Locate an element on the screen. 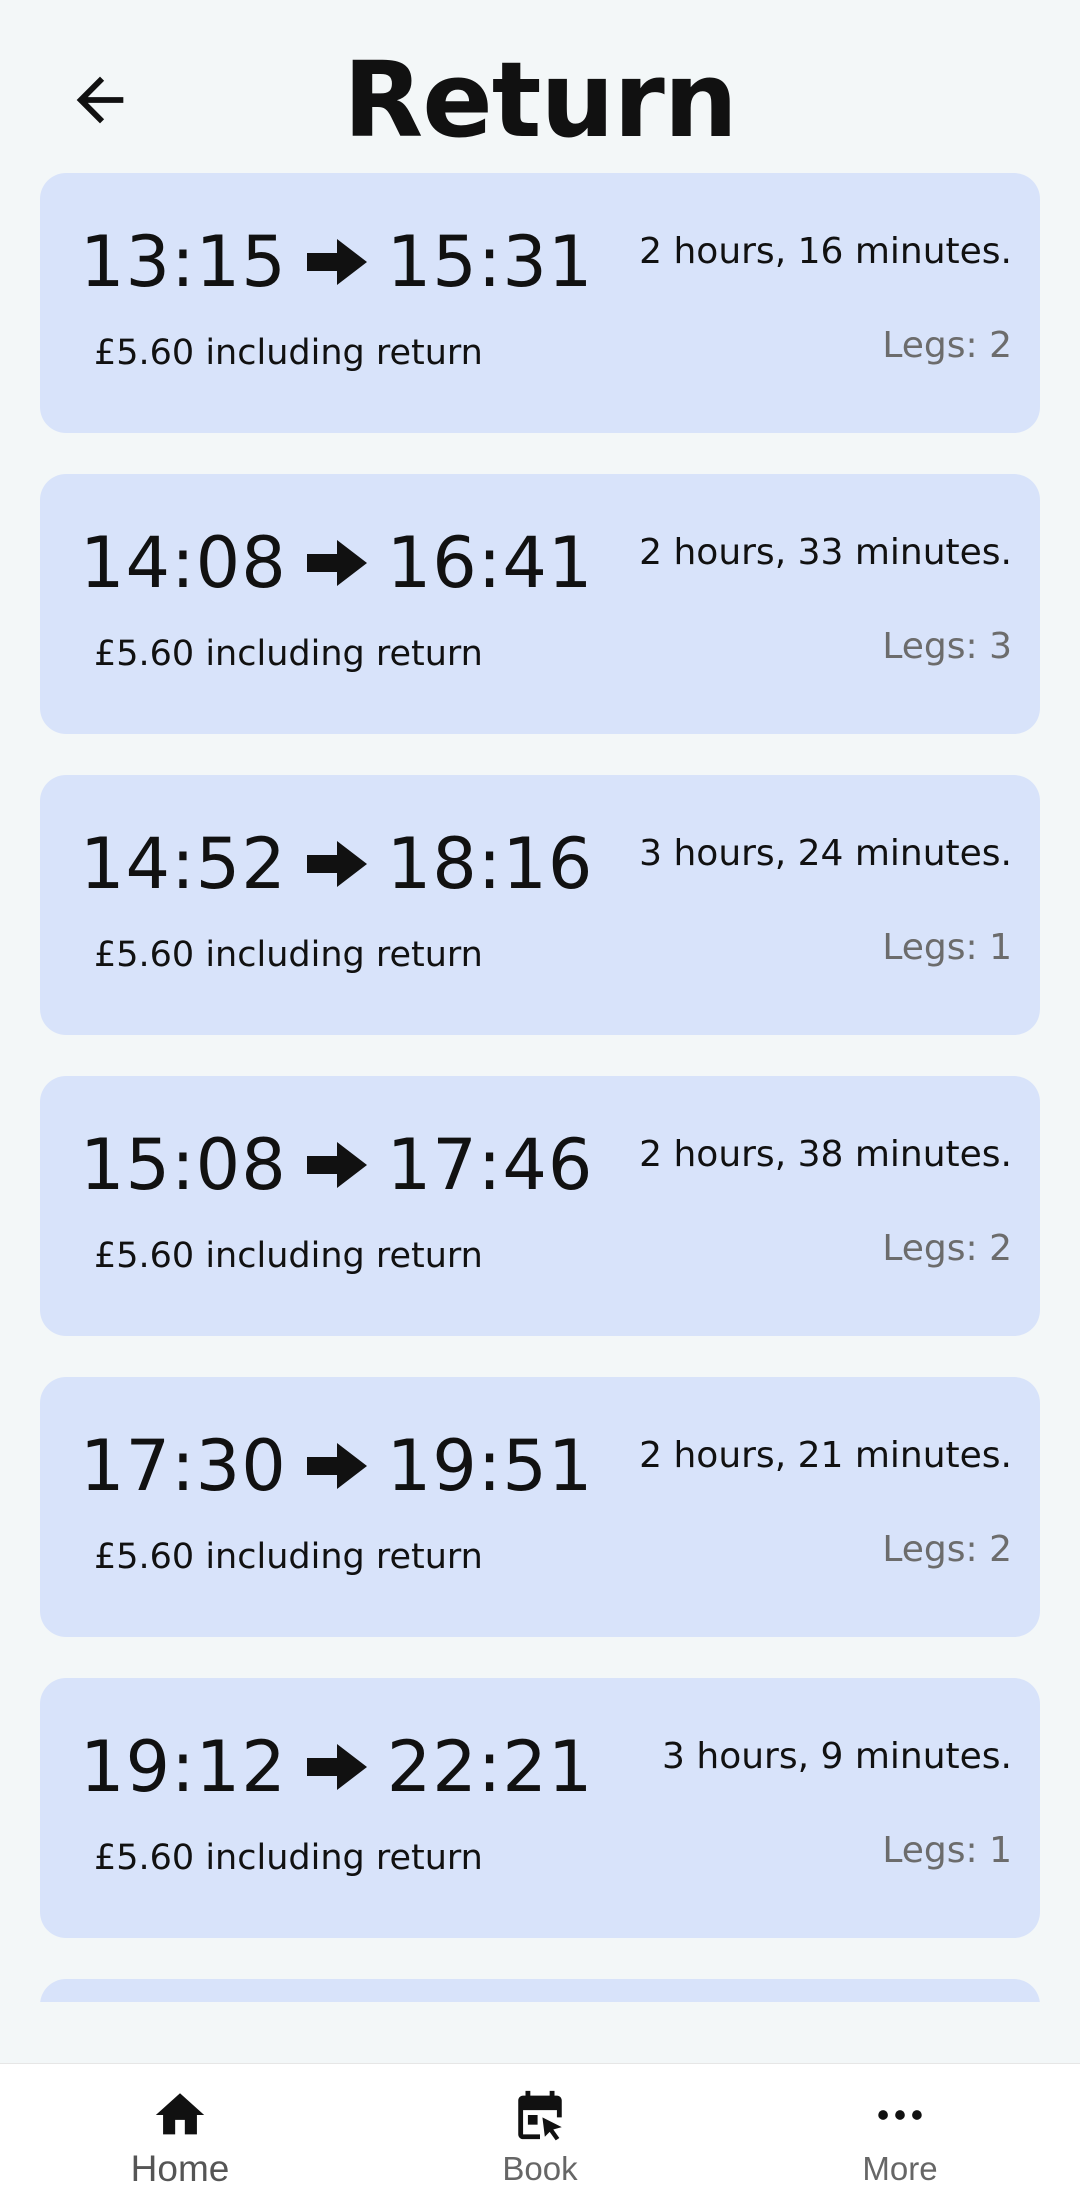 Image resolution: width=1080 pixels, height=2210 pixels. journey-times: 15:08 17:46 is located at coordinates (336, 1165).